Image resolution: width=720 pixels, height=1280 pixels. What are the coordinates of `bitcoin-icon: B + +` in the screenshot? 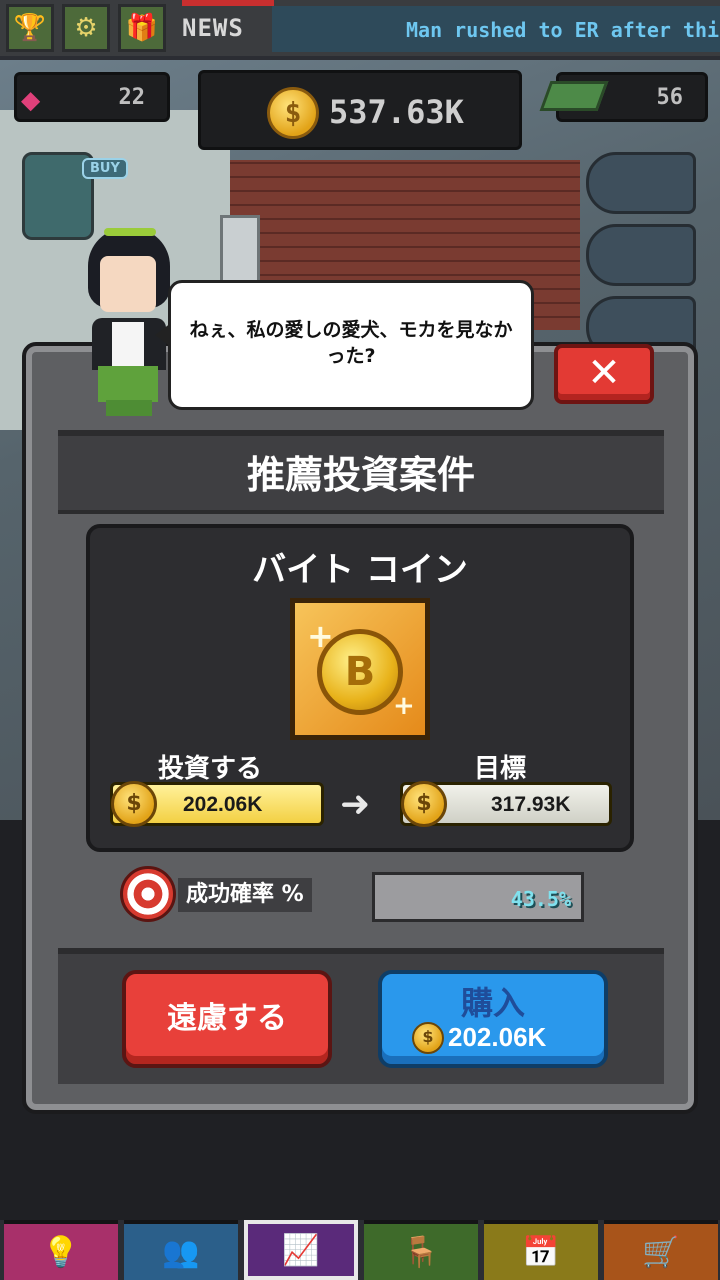 It's located at (360, 669).